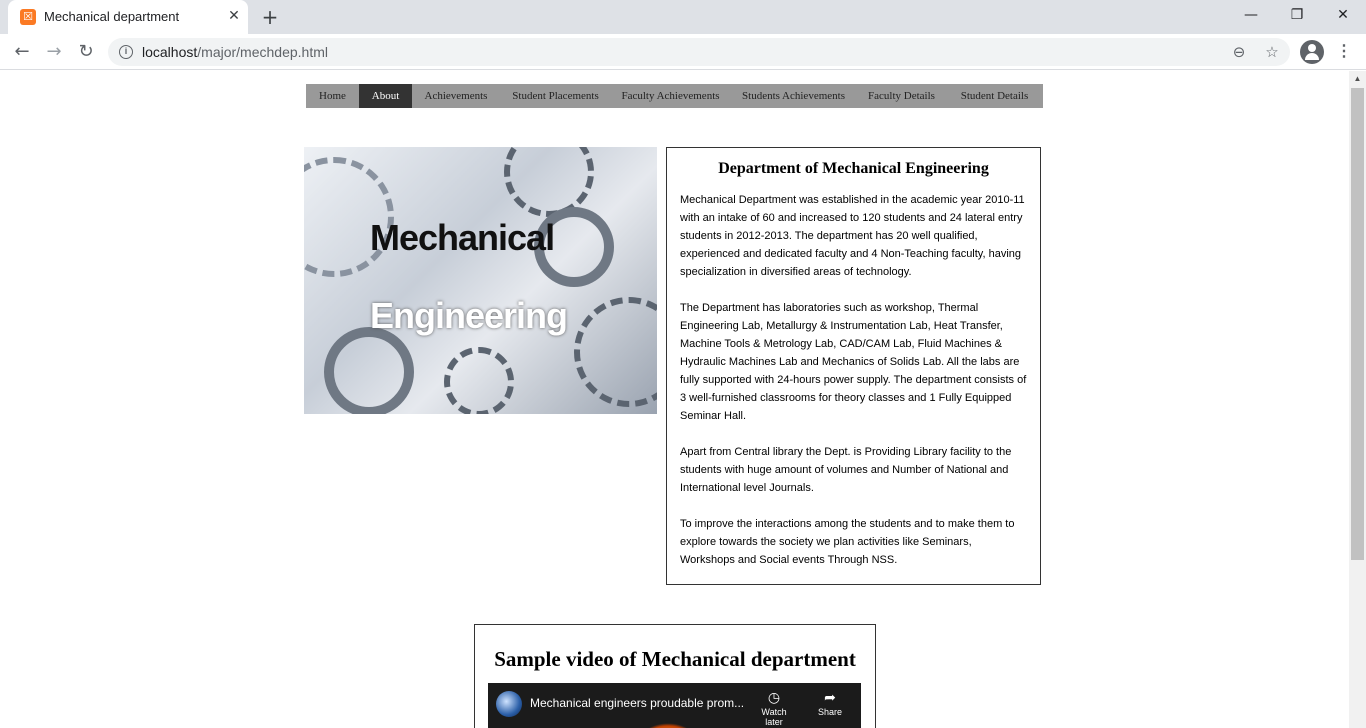  I want to click on url-path: /major/mechdep.html, so click(262, 52).